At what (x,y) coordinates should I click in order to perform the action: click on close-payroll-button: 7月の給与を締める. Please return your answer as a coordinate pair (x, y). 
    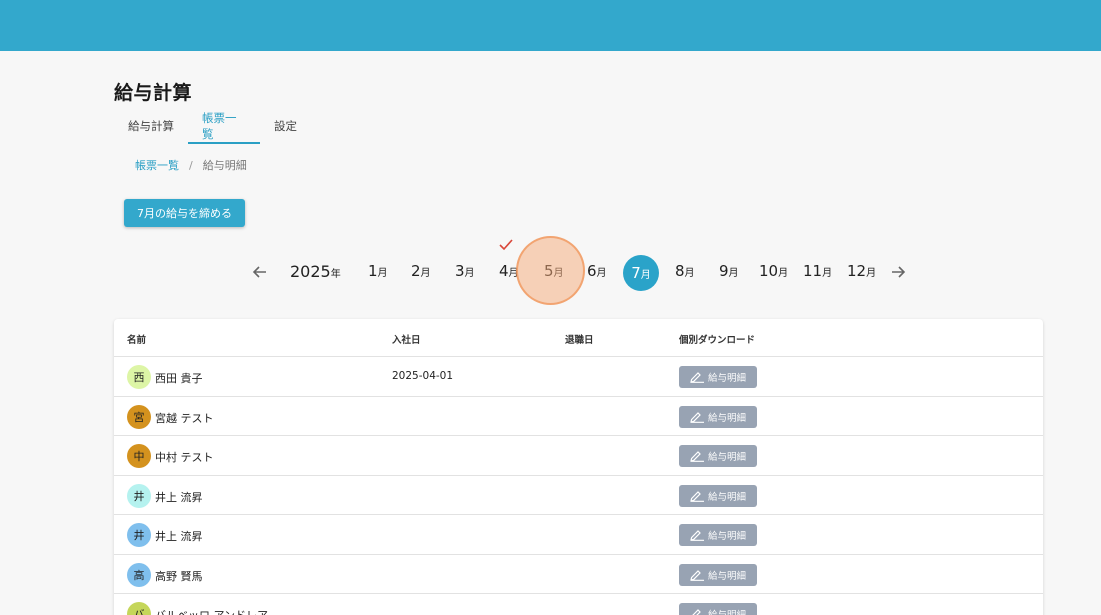
    Looking at the image, I should click on (184, 213).